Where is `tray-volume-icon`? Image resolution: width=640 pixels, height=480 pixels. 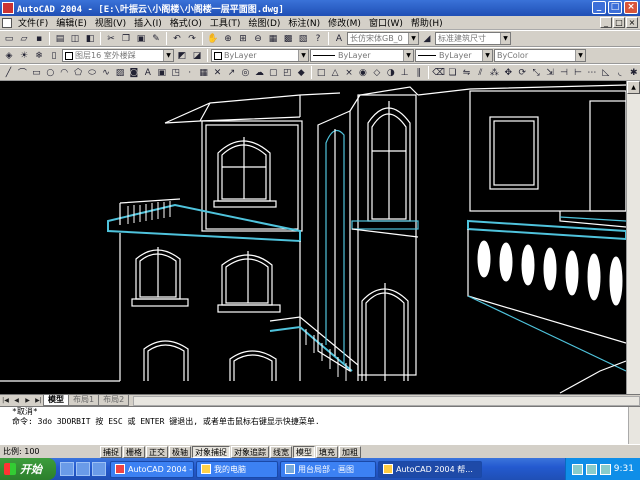
tray-volume-icon is located at coordinates (591, 469).